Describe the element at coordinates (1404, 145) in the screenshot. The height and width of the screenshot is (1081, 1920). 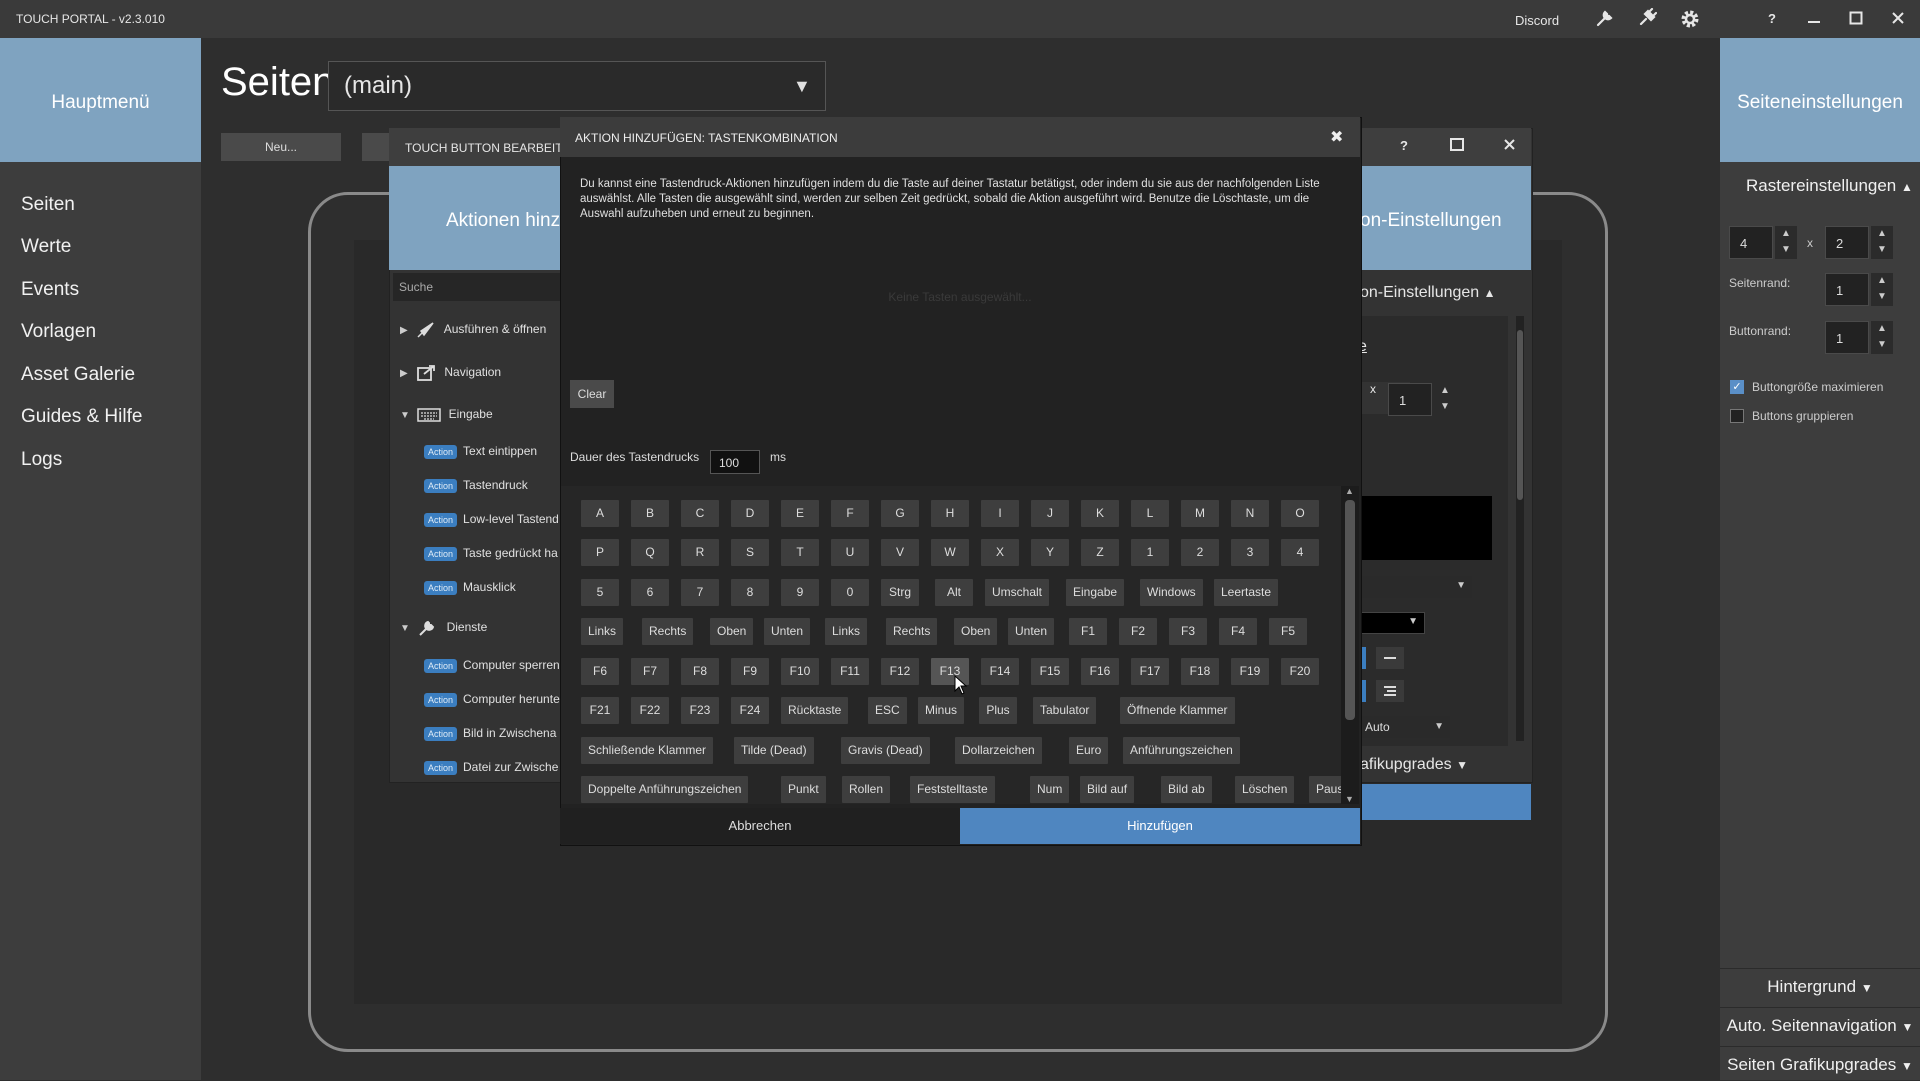
I see `edit-help-icon: ?` at that location.